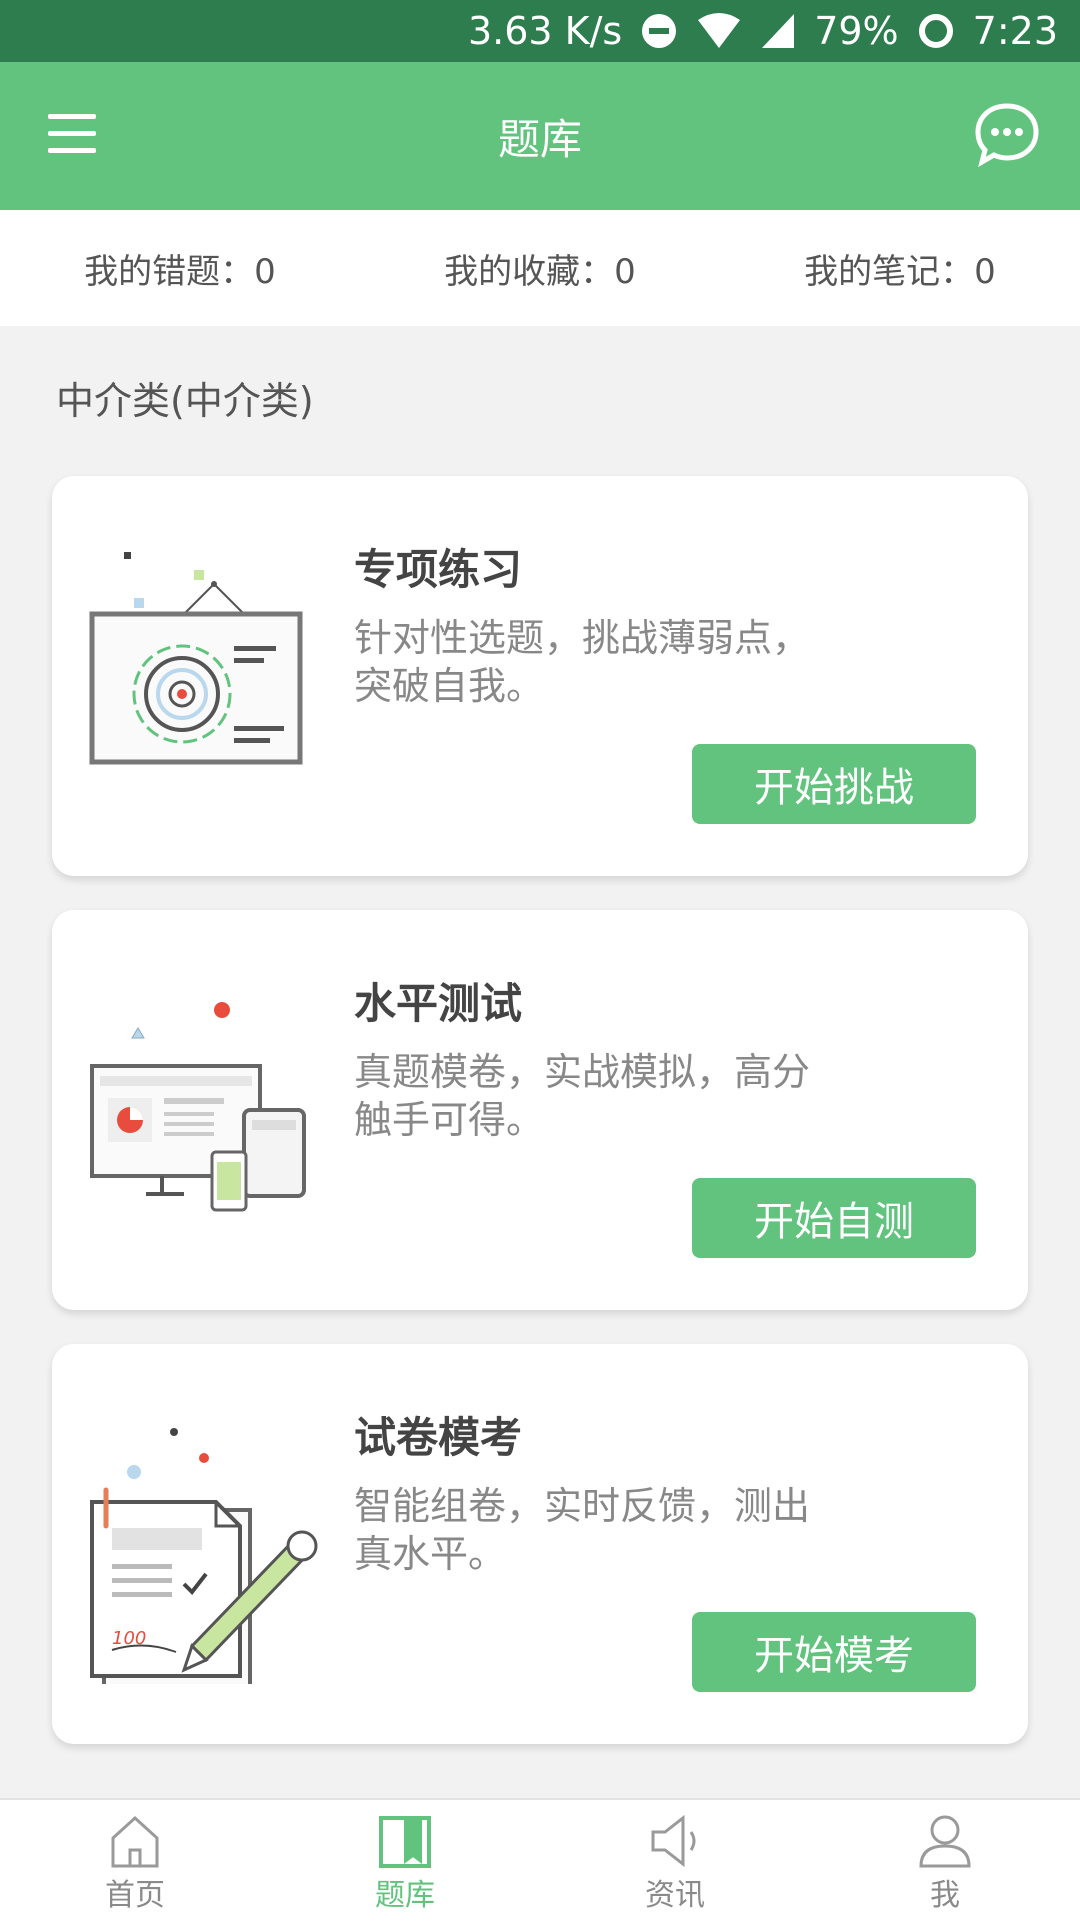 The width and height of the screenshot is (1080, 1922). I want to click on profile-icon, so click(945, 1841).